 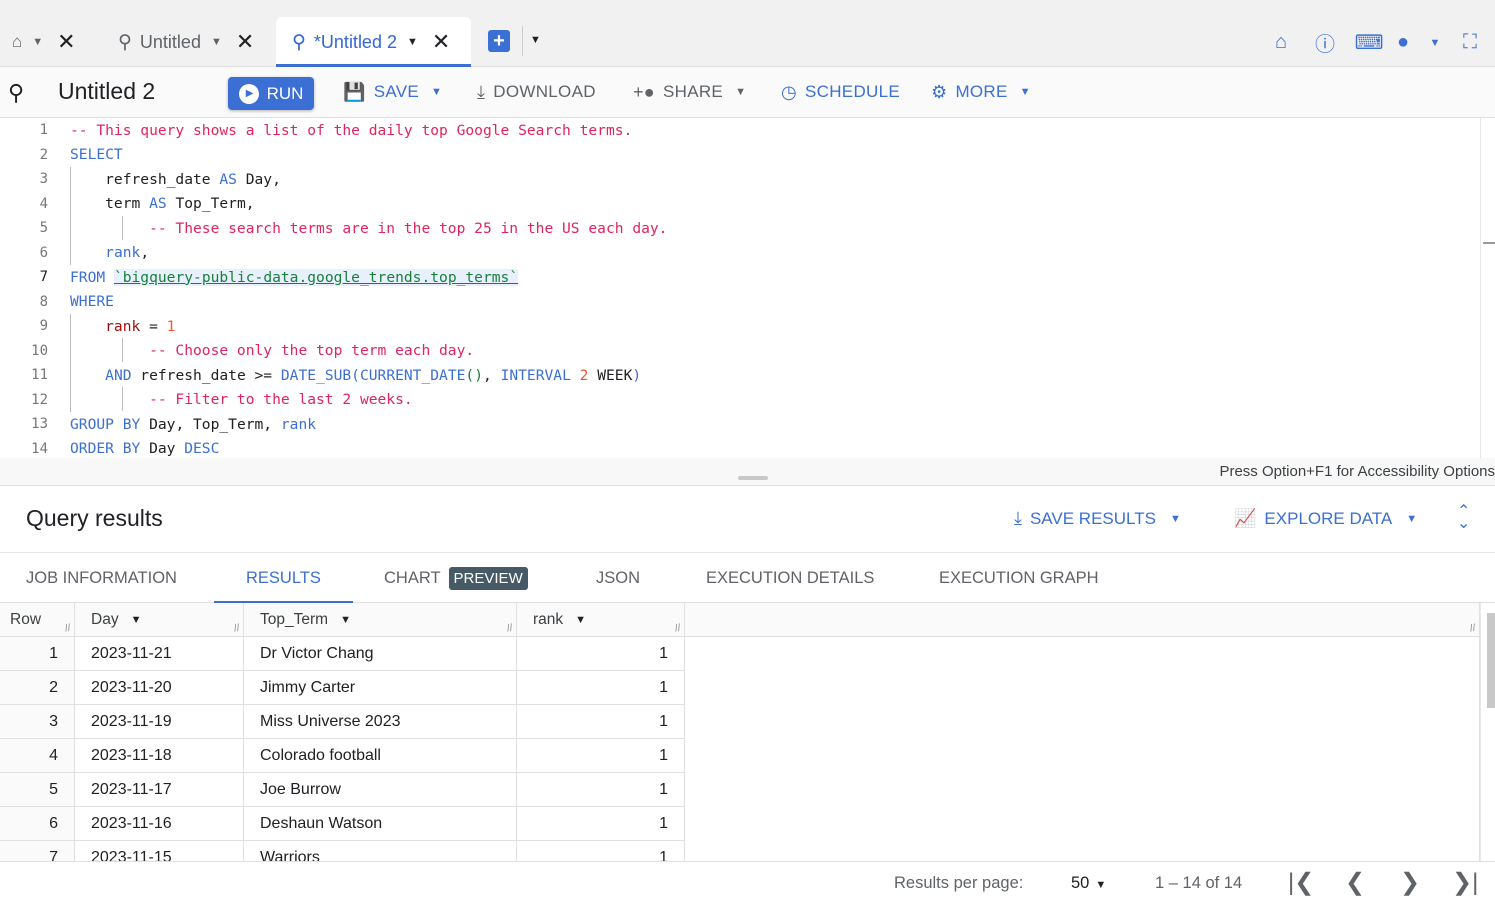 I want to click on add-icon: +, so click(x=499, y=41).